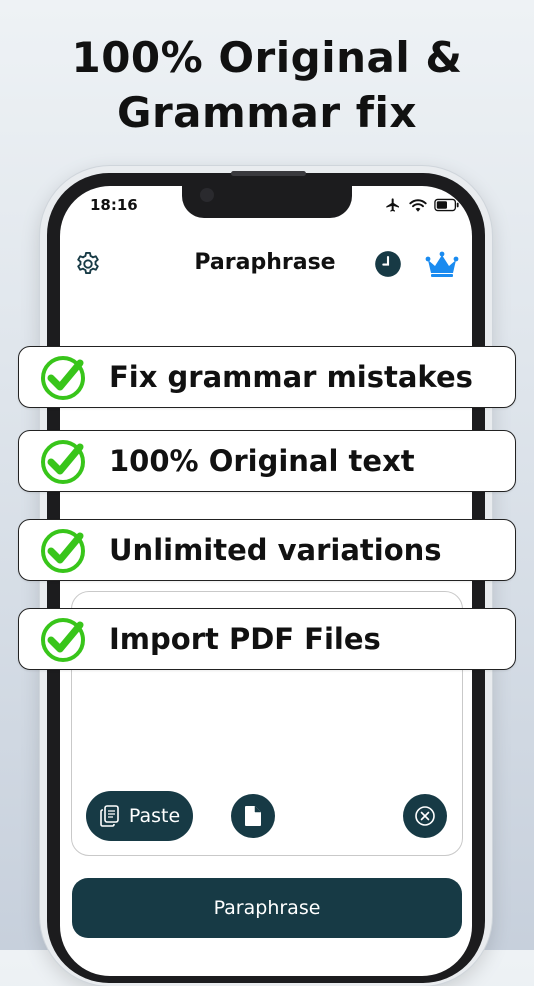  I want to click on history-clock-icon, so click(388, 264).